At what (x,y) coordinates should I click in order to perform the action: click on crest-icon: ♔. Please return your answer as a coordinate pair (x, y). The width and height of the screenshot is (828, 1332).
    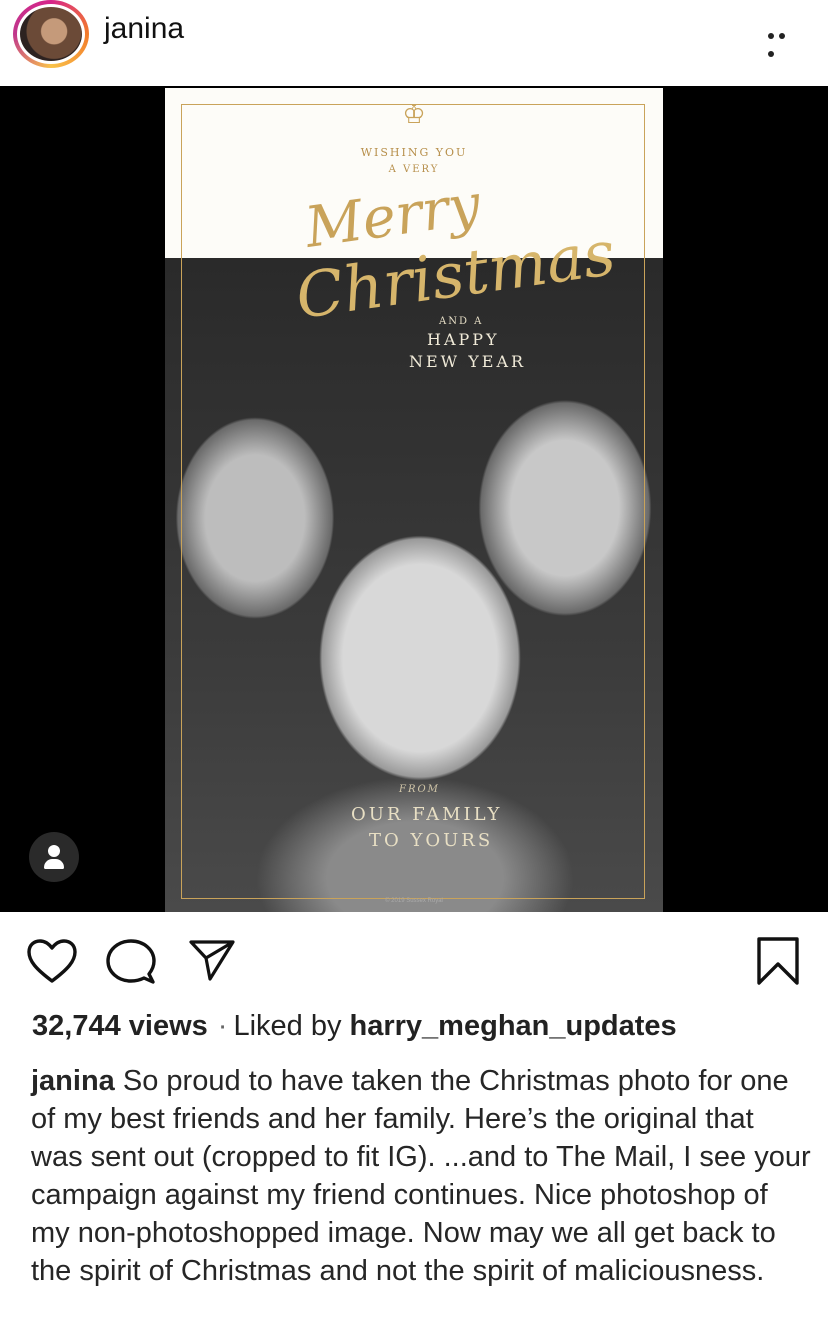
    Looking at the image, I should click on (414, 115).